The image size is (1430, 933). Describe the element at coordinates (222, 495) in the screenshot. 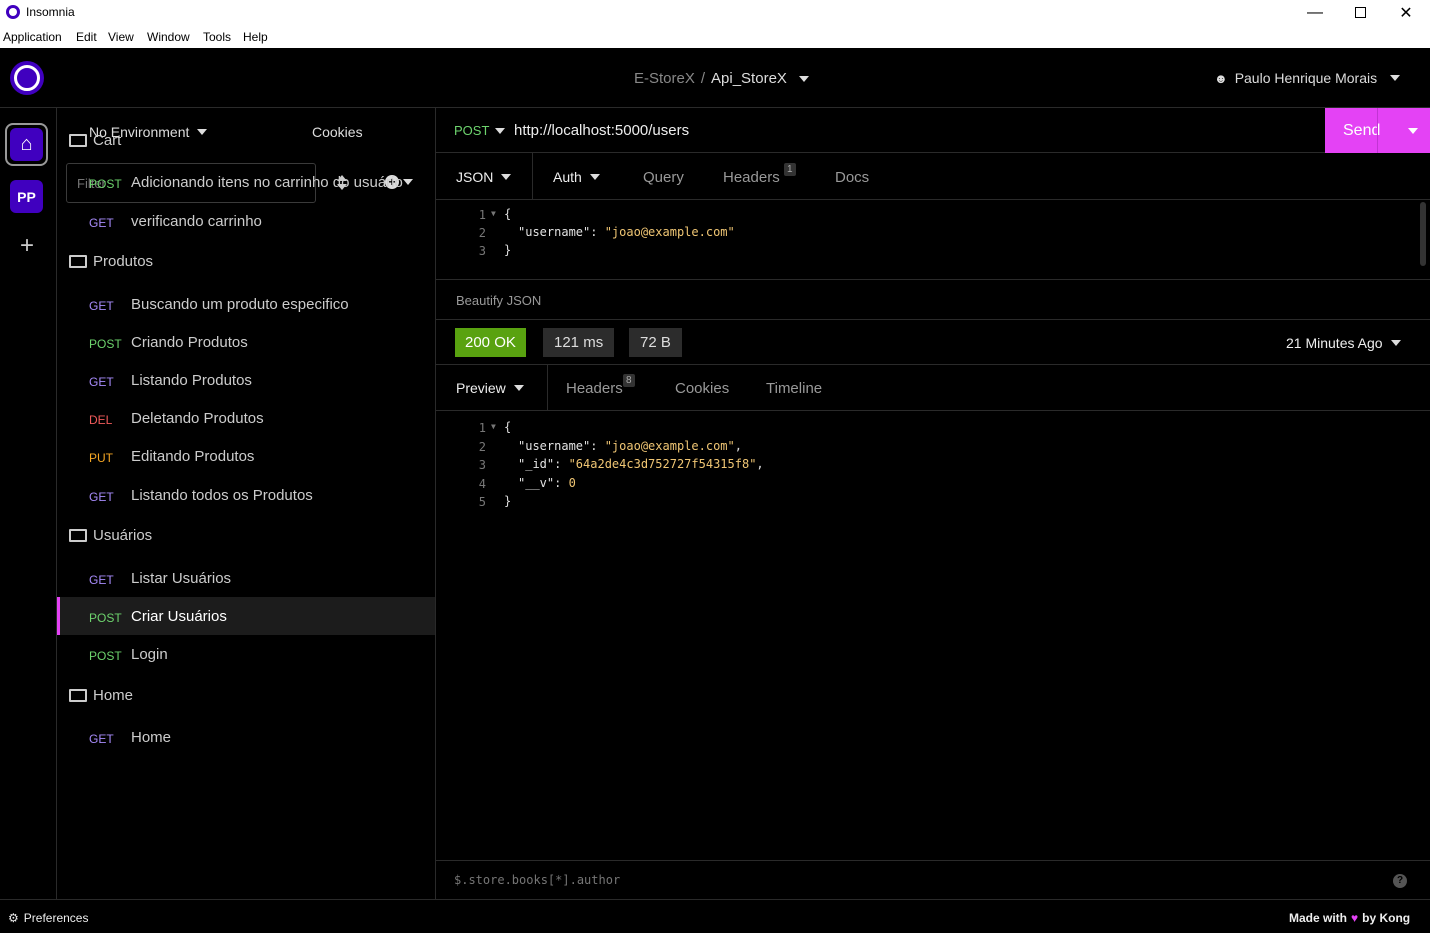

I see `request-name: Listando todos os Produtos` at that location.